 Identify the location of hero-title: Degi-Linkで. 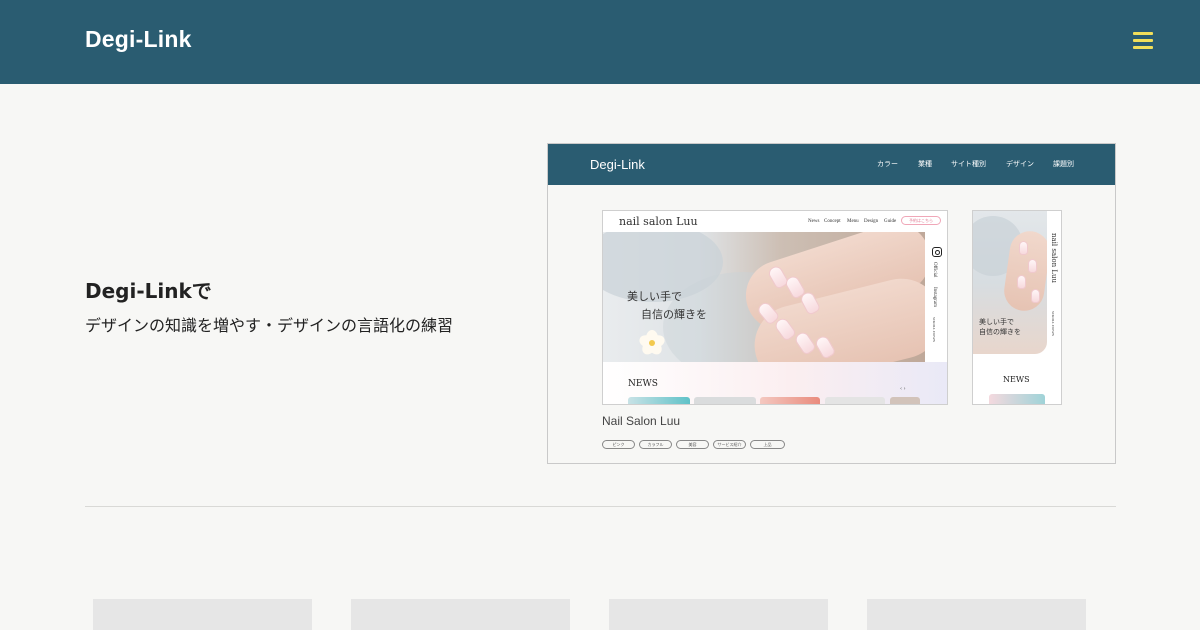
(148, 291).